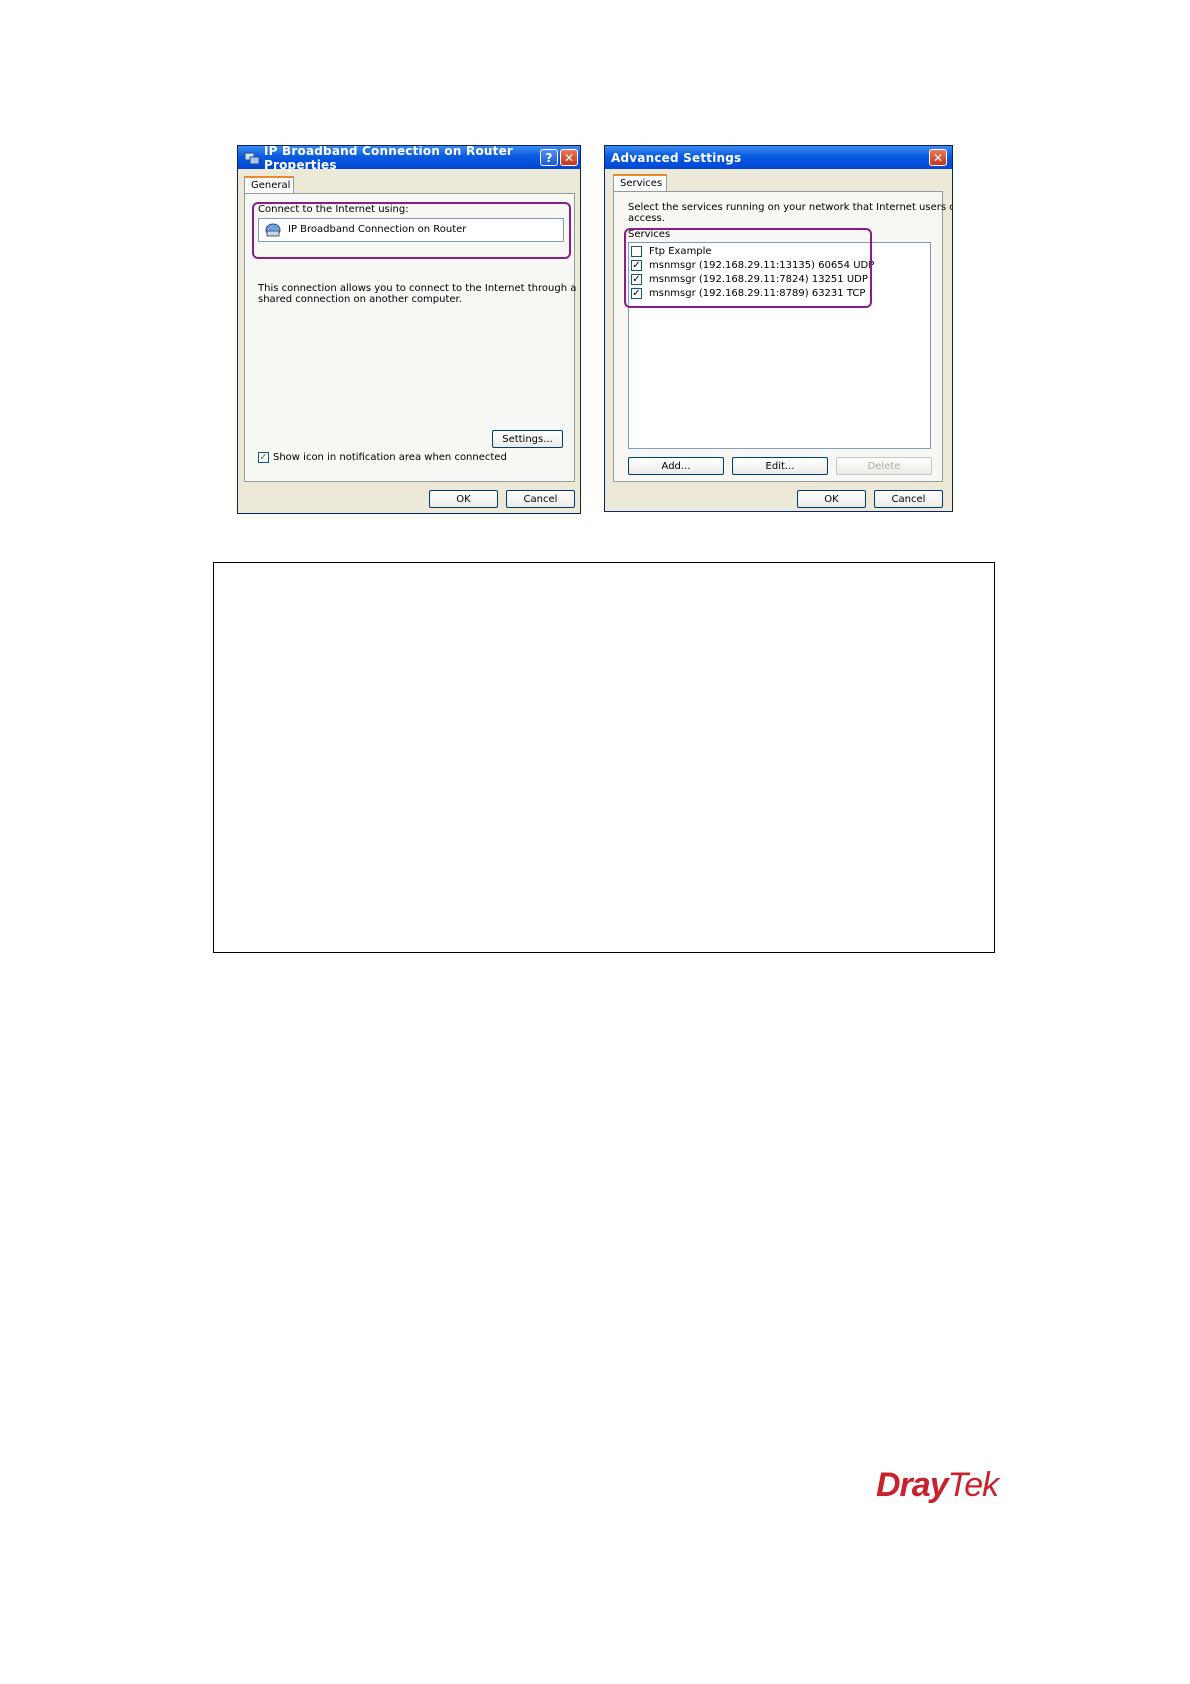 This screenshot has height=1684, width=1190. Describe the element at coordinates (360, 299) in the screenshot. I see `description-line-2: shared connection on another computer.` at that location.